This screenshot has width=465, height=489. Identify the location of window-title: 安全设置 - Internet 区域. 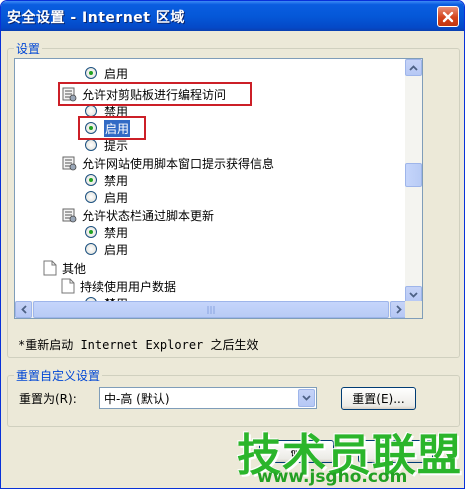
(96, 18).